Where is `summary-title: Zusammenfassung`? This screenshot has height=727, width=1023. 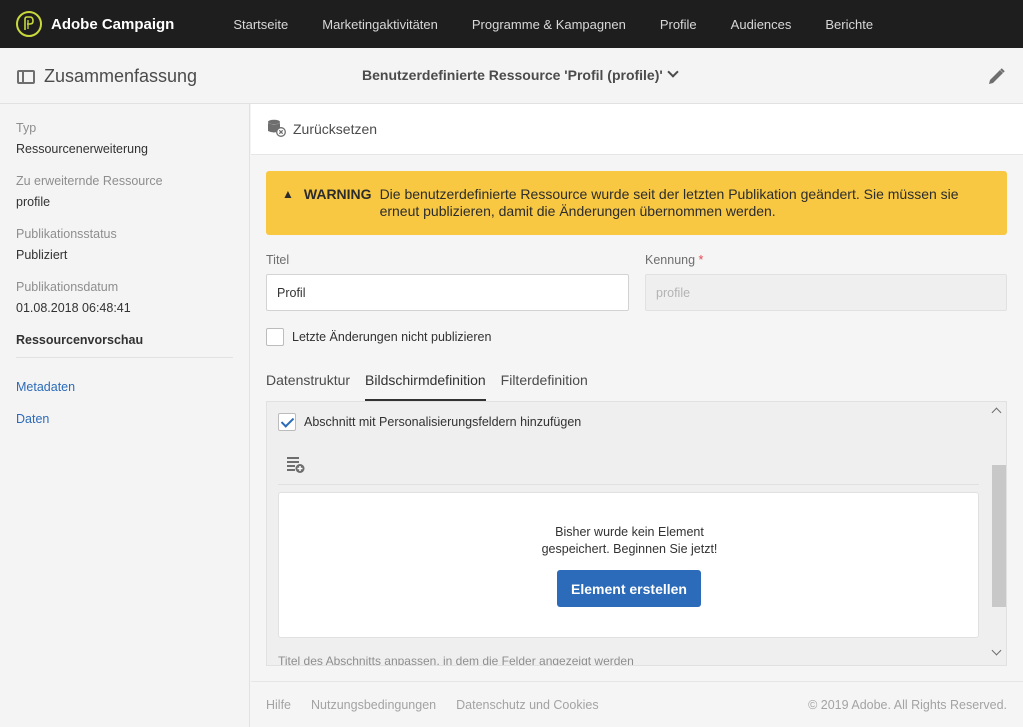 summary-title: Zusammenfassung is located at coordinates (121, 76).